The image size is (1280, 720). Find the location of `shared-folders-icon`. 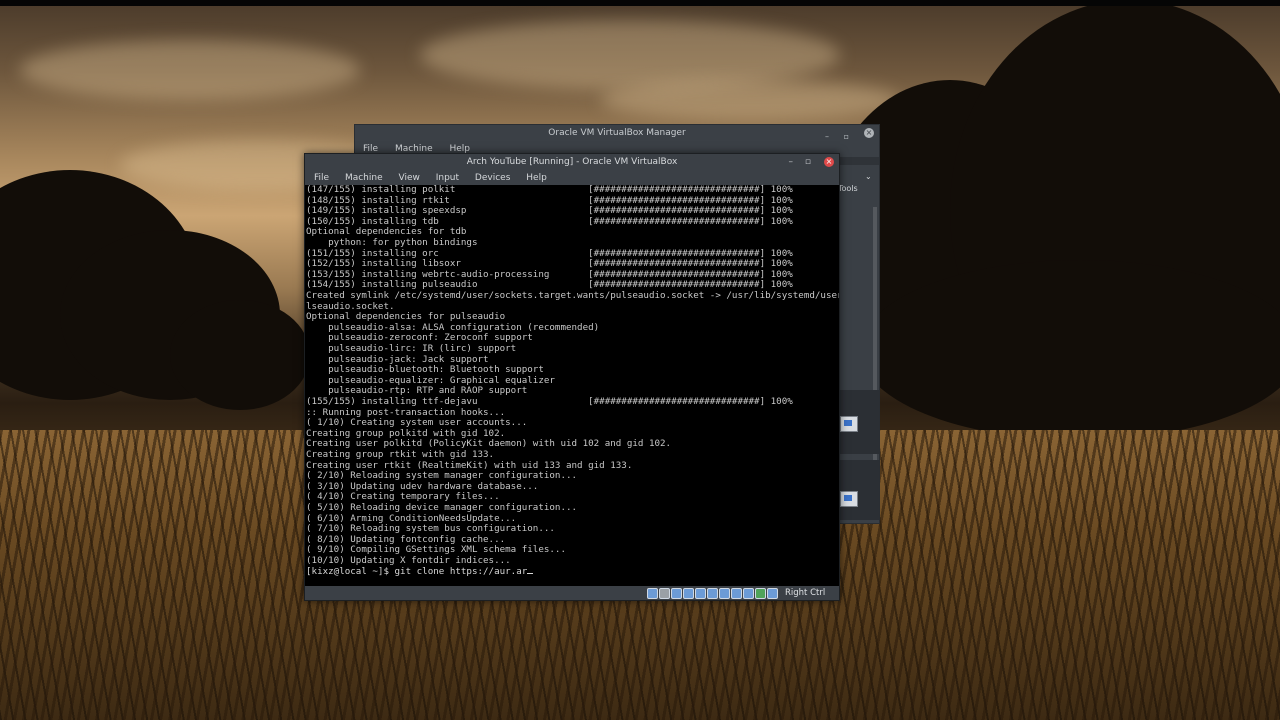

shared-folders-icon is located at coordinates (712, 593).